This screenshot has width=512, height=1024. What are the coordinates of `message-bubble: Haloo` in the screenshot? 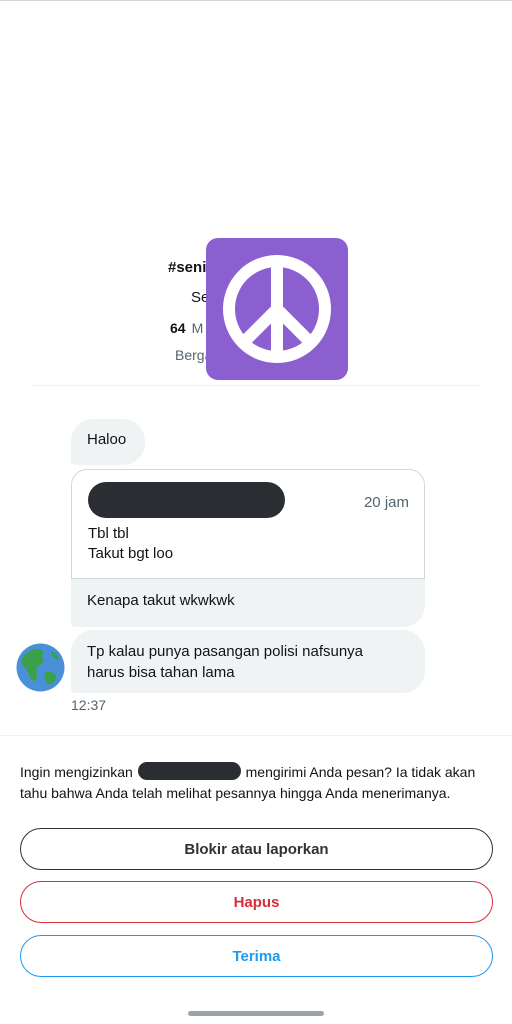 It's located at (108, 442).